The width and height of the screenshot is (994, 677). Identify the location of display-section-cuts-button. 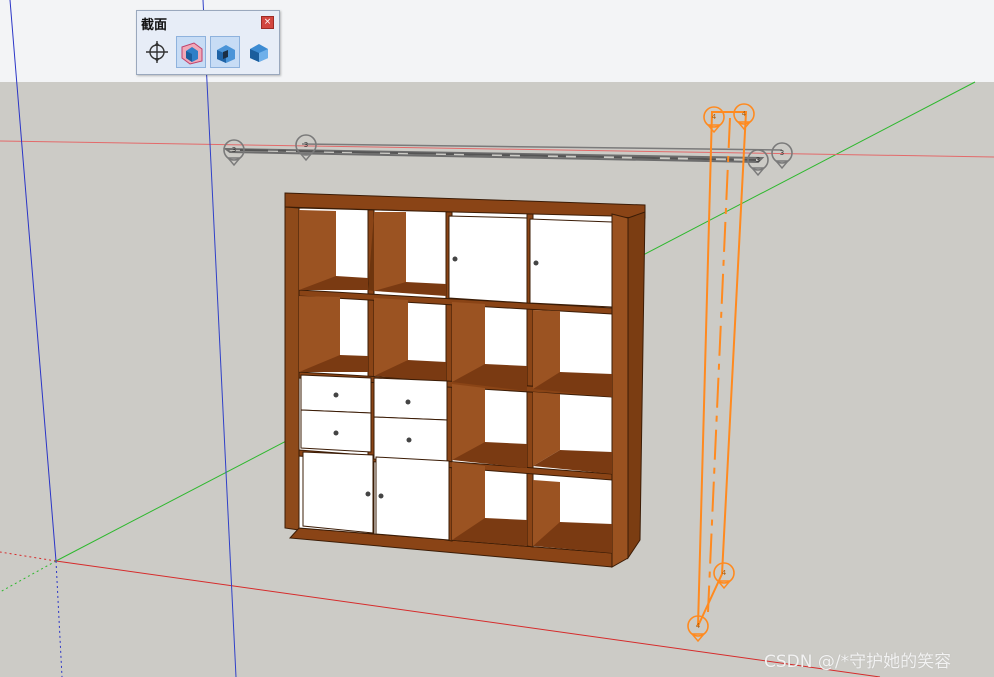
(225, 52).